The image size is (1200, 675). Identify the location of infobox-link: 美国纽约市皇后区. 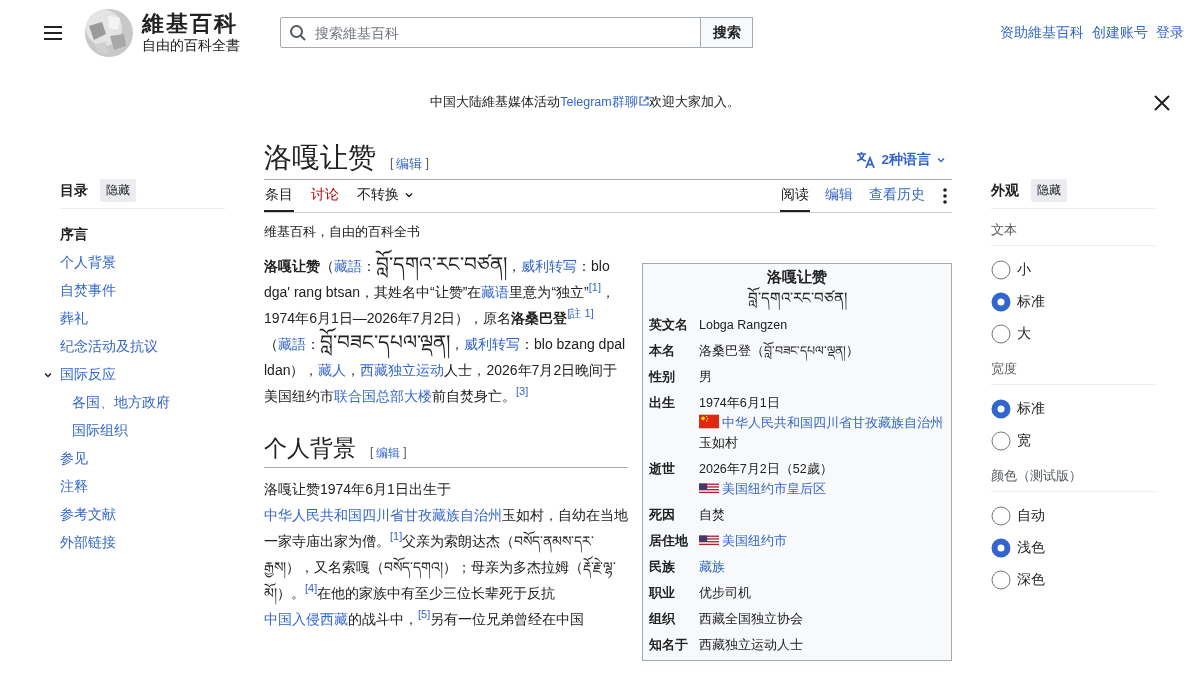
(774, 489).